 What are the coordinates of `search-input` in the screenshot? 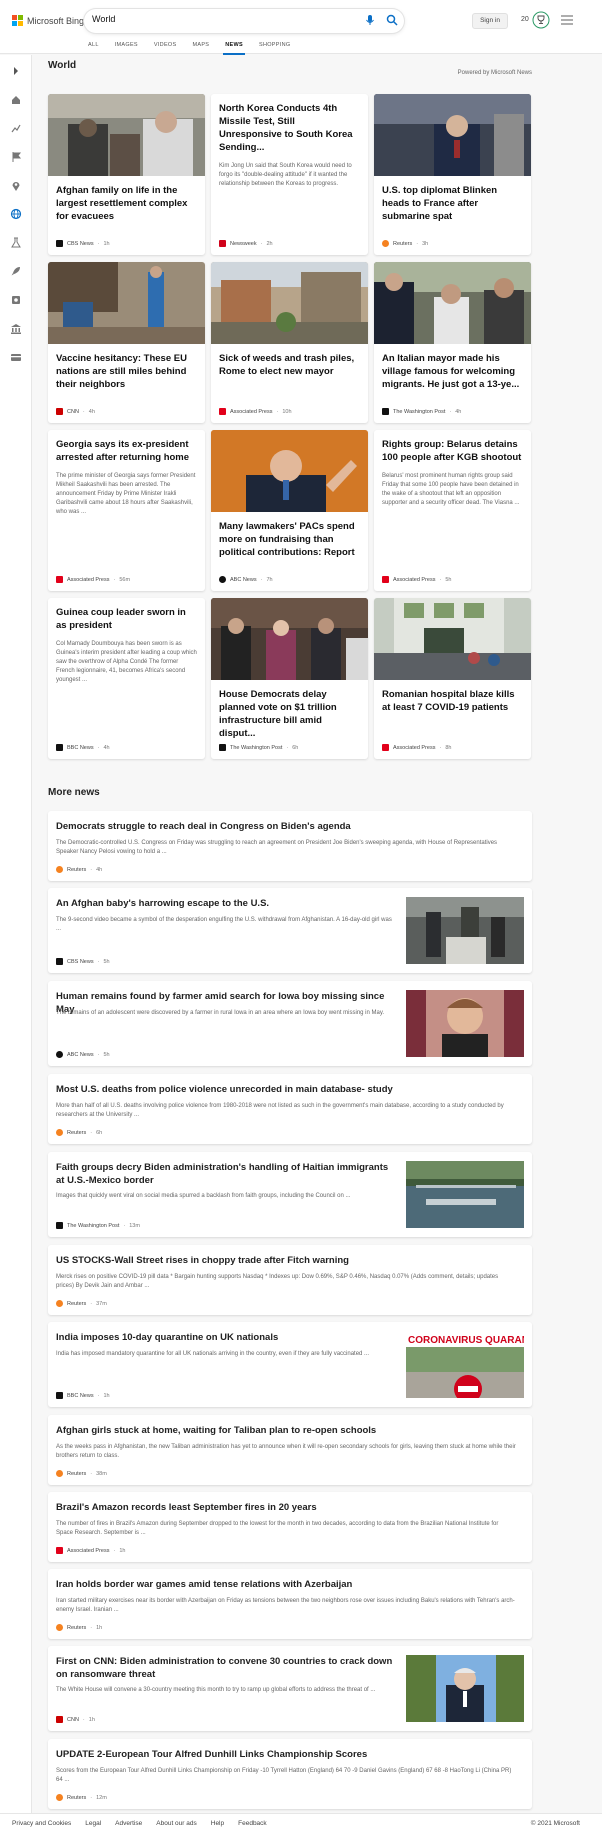 It's located at (227, 19).